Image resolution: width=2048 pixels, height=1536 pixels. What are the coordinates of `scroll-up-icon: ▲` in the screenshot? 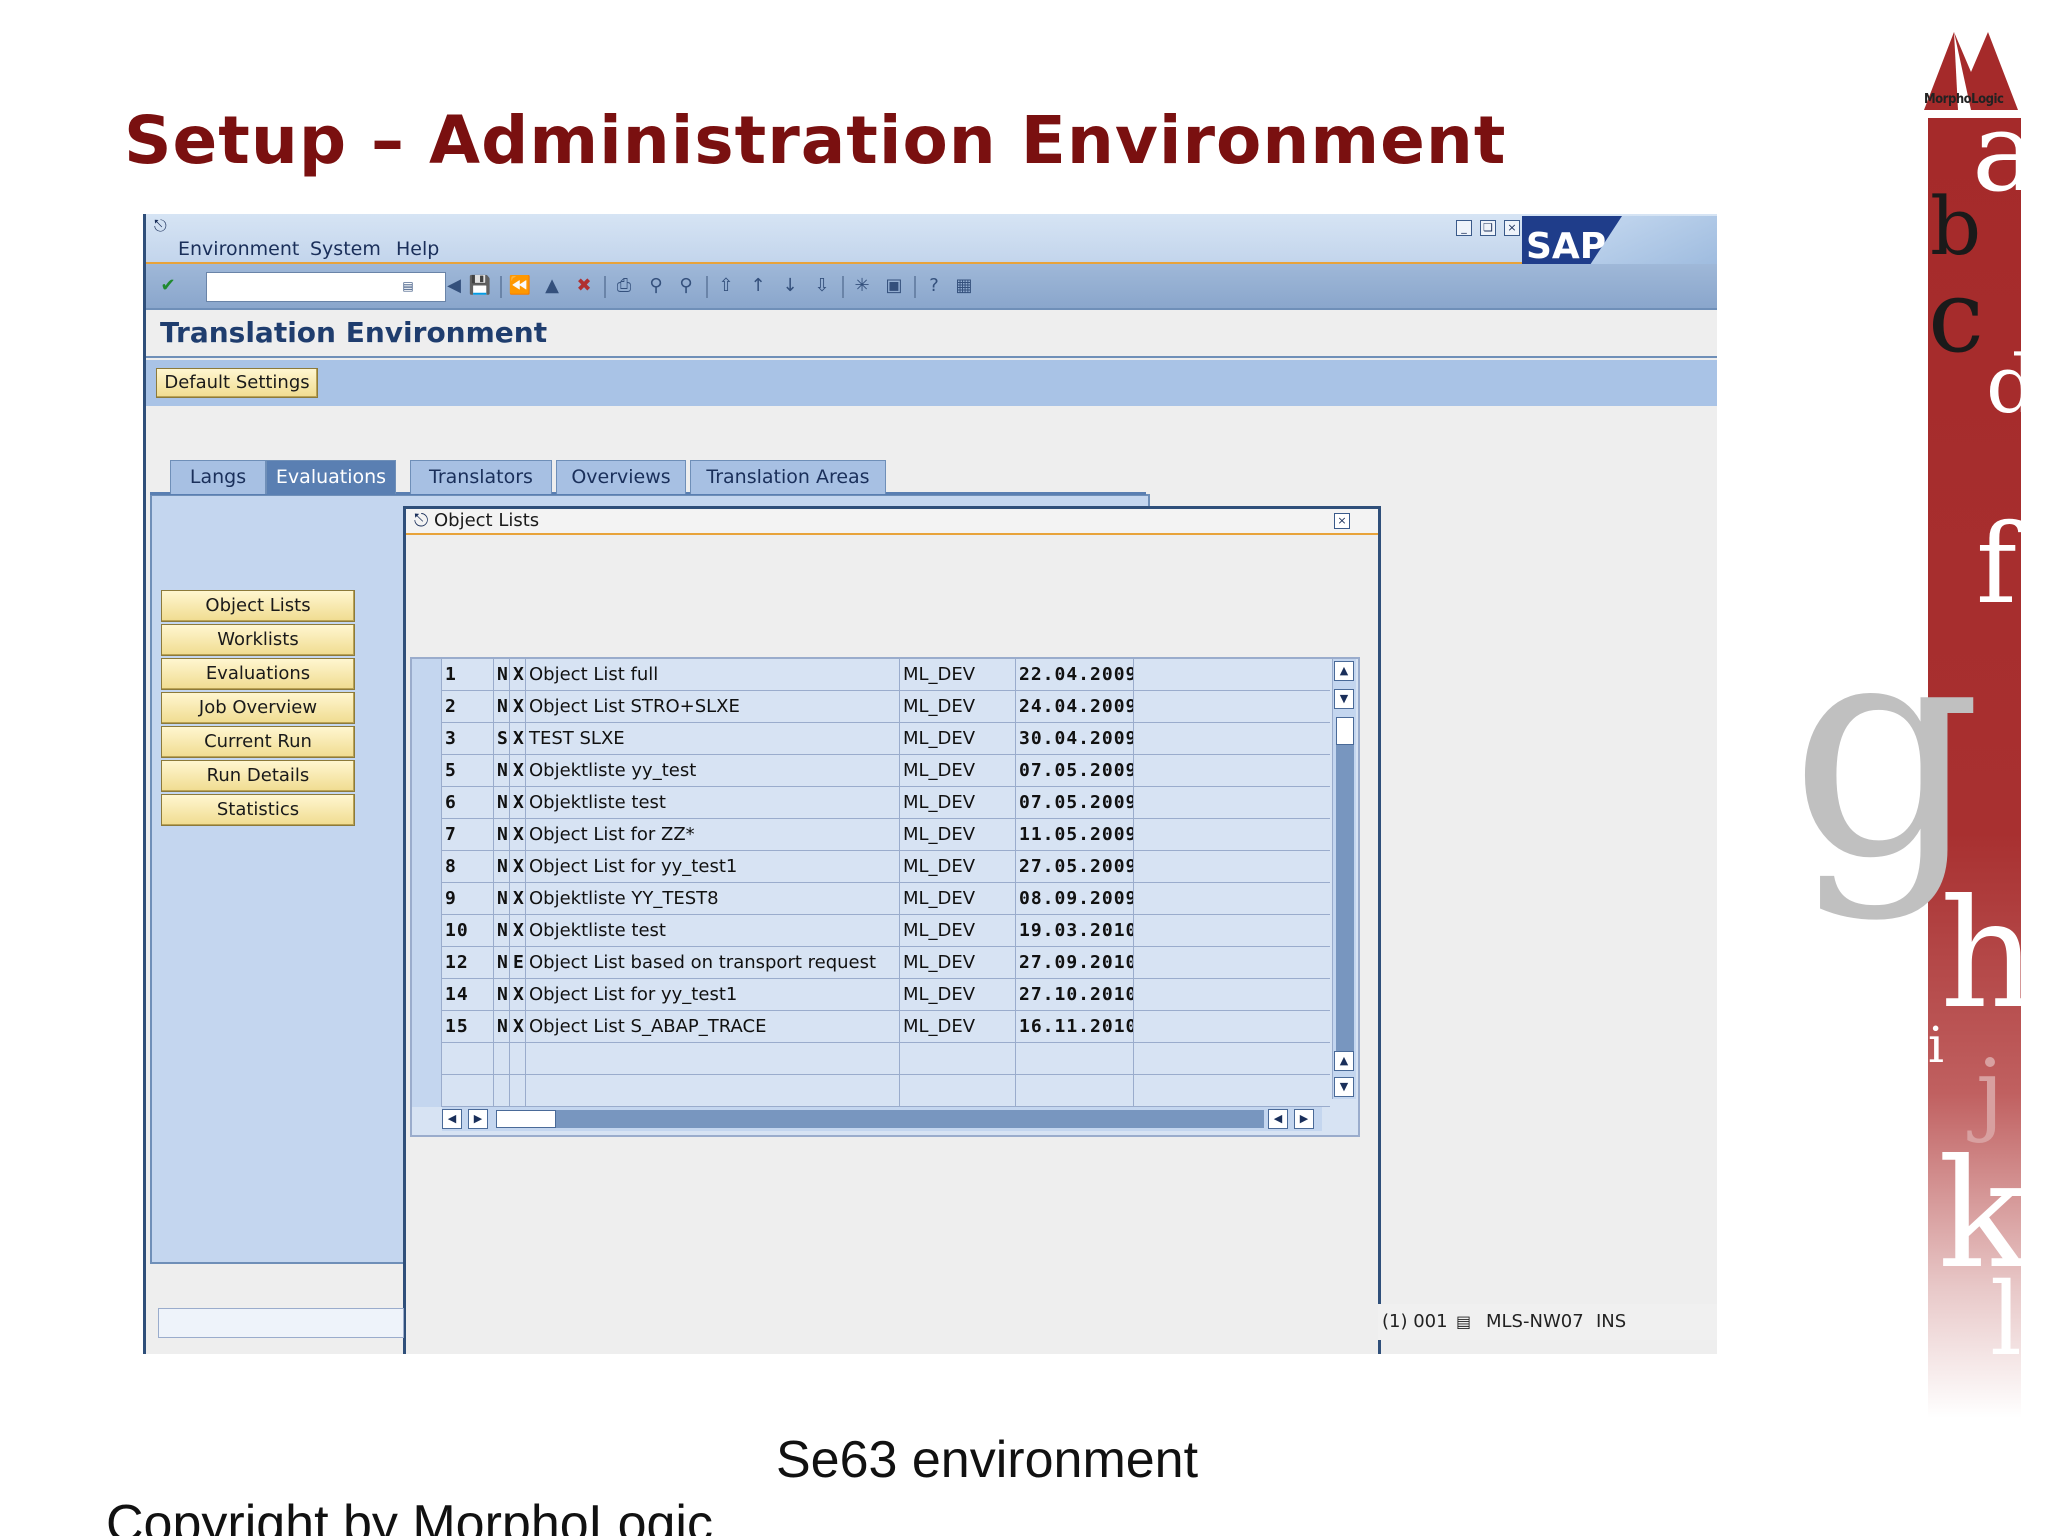 It's located at (1344, 671).